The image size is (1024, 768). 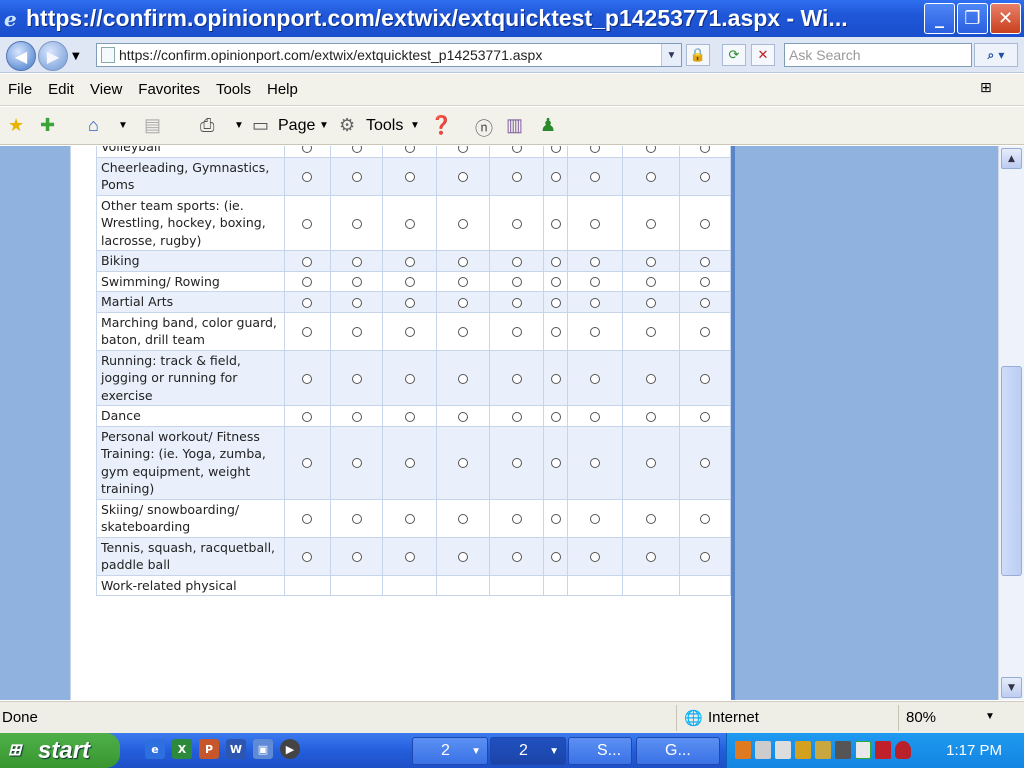 I want to click on favorites-star-icon: ★, so click(x=16, y=125).